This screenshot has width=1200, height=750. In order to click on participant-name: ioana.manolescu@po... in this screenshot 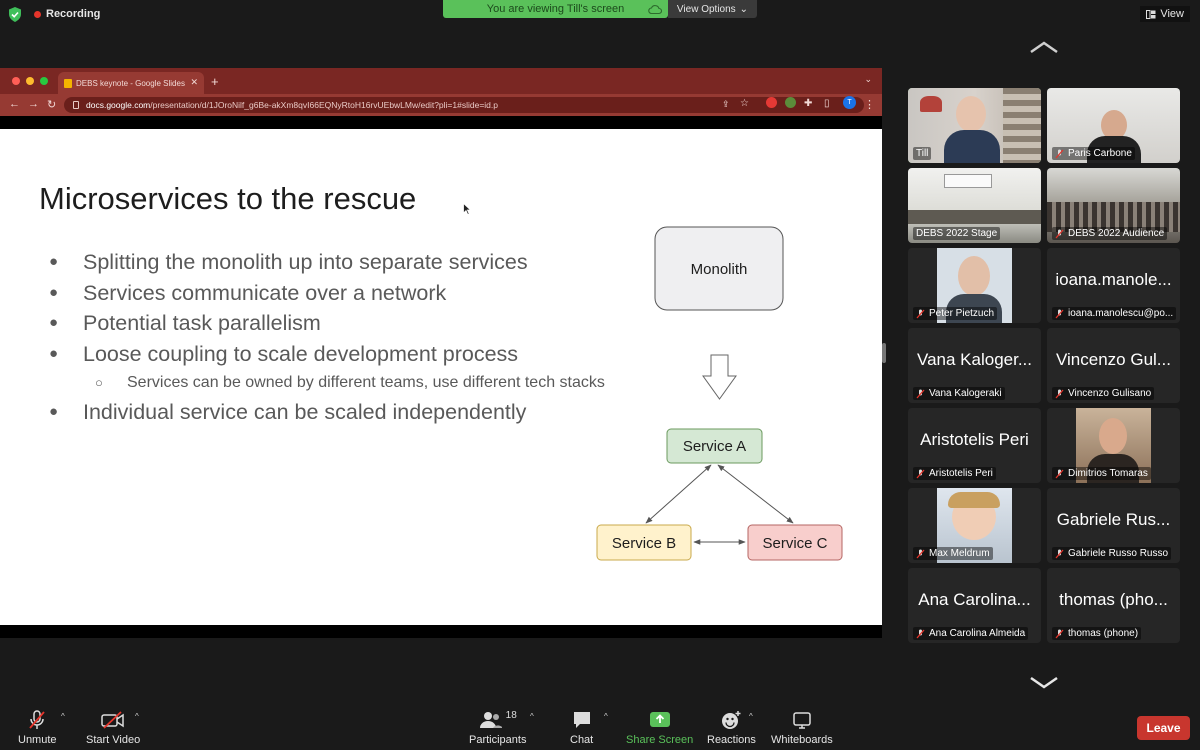, I will do `click(1114, 313)`.